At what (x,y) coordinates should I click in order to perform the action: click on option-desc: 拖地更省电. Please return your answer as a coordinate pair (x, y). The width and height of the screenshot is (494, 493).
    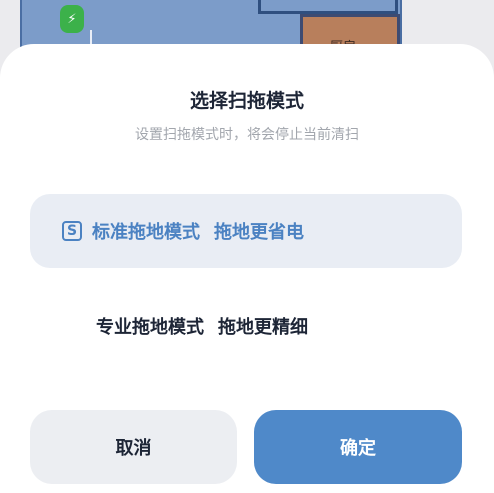
    Looking at the image, I should click on (259, 232).